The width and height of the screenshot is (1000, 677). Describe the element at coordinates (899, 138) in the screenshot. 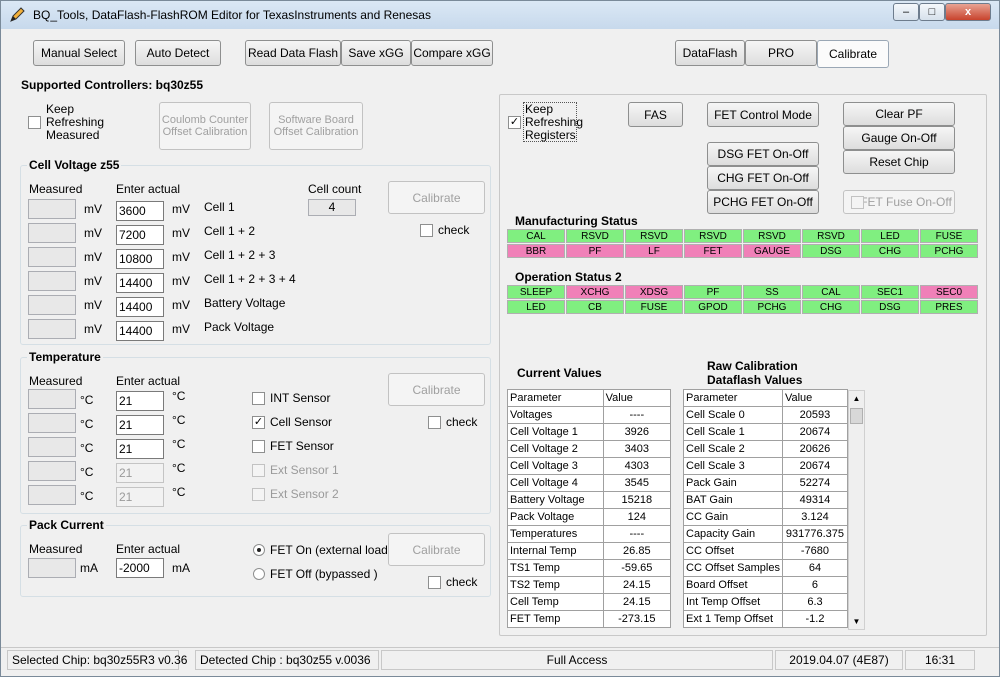

I see `gauge-on-off-button: Gauge On-Off` at that location.